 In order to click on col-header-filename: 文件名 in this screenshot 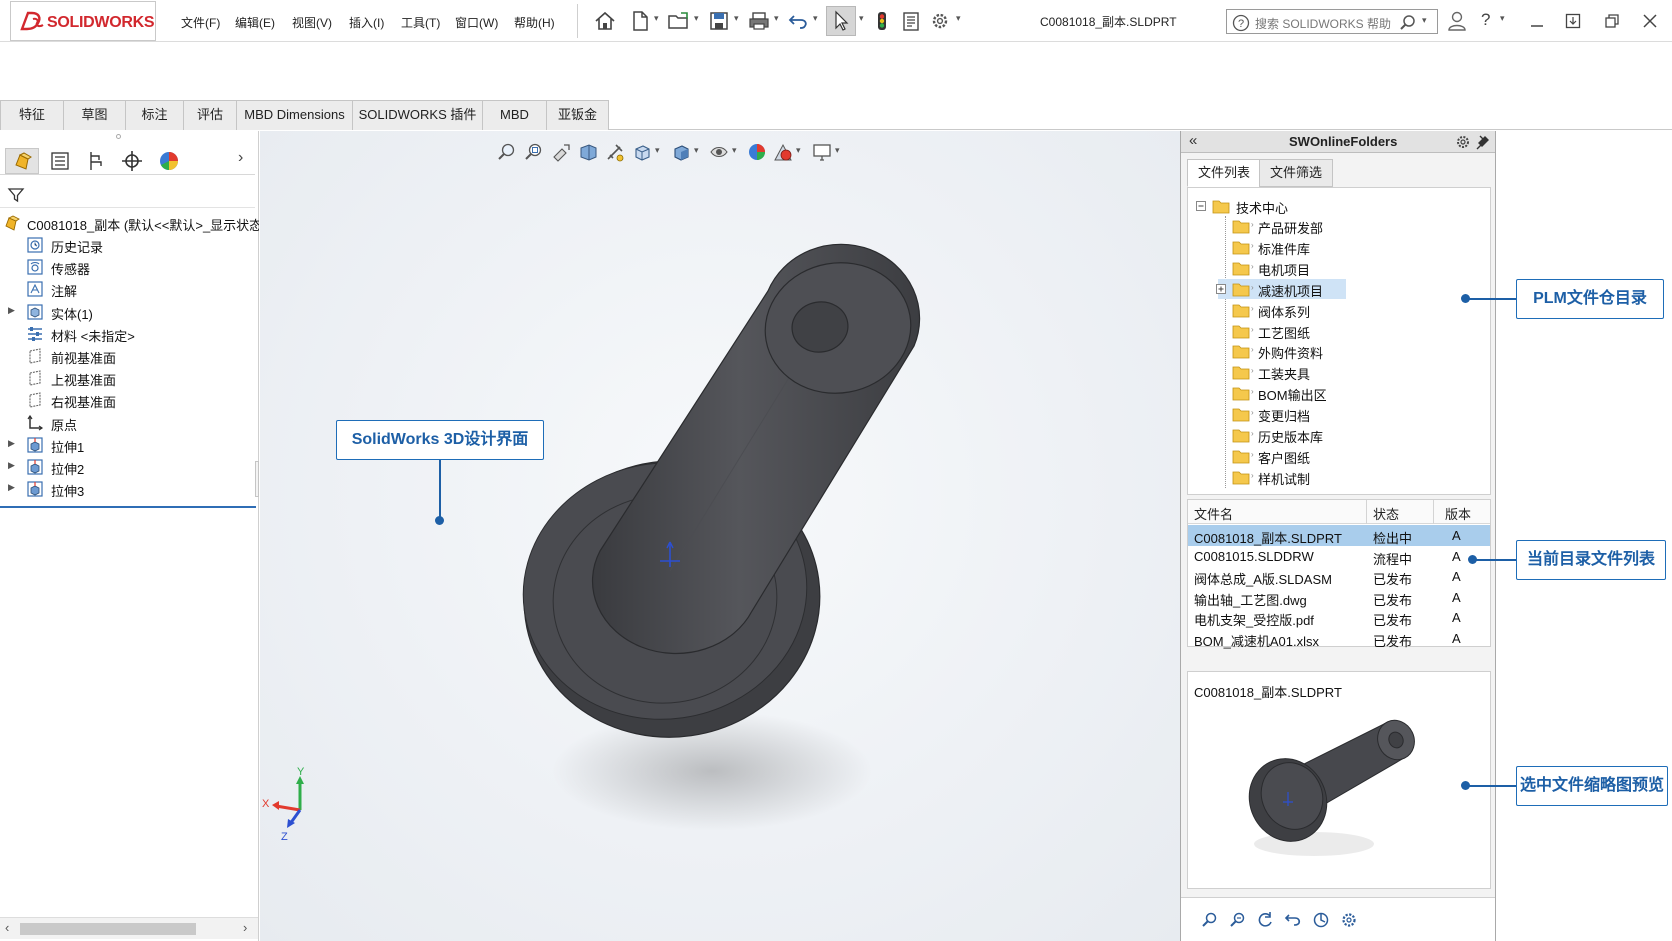, I will do `click(1213, 513)`.